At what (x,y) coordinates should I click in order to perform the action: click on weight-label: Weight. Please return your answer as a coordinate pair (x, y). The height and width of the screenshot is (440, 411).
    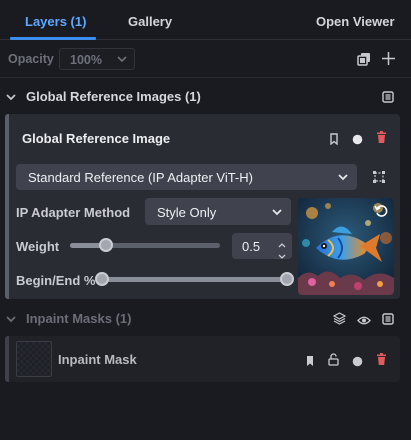
    Looking at the image, I should click on (38, 246).